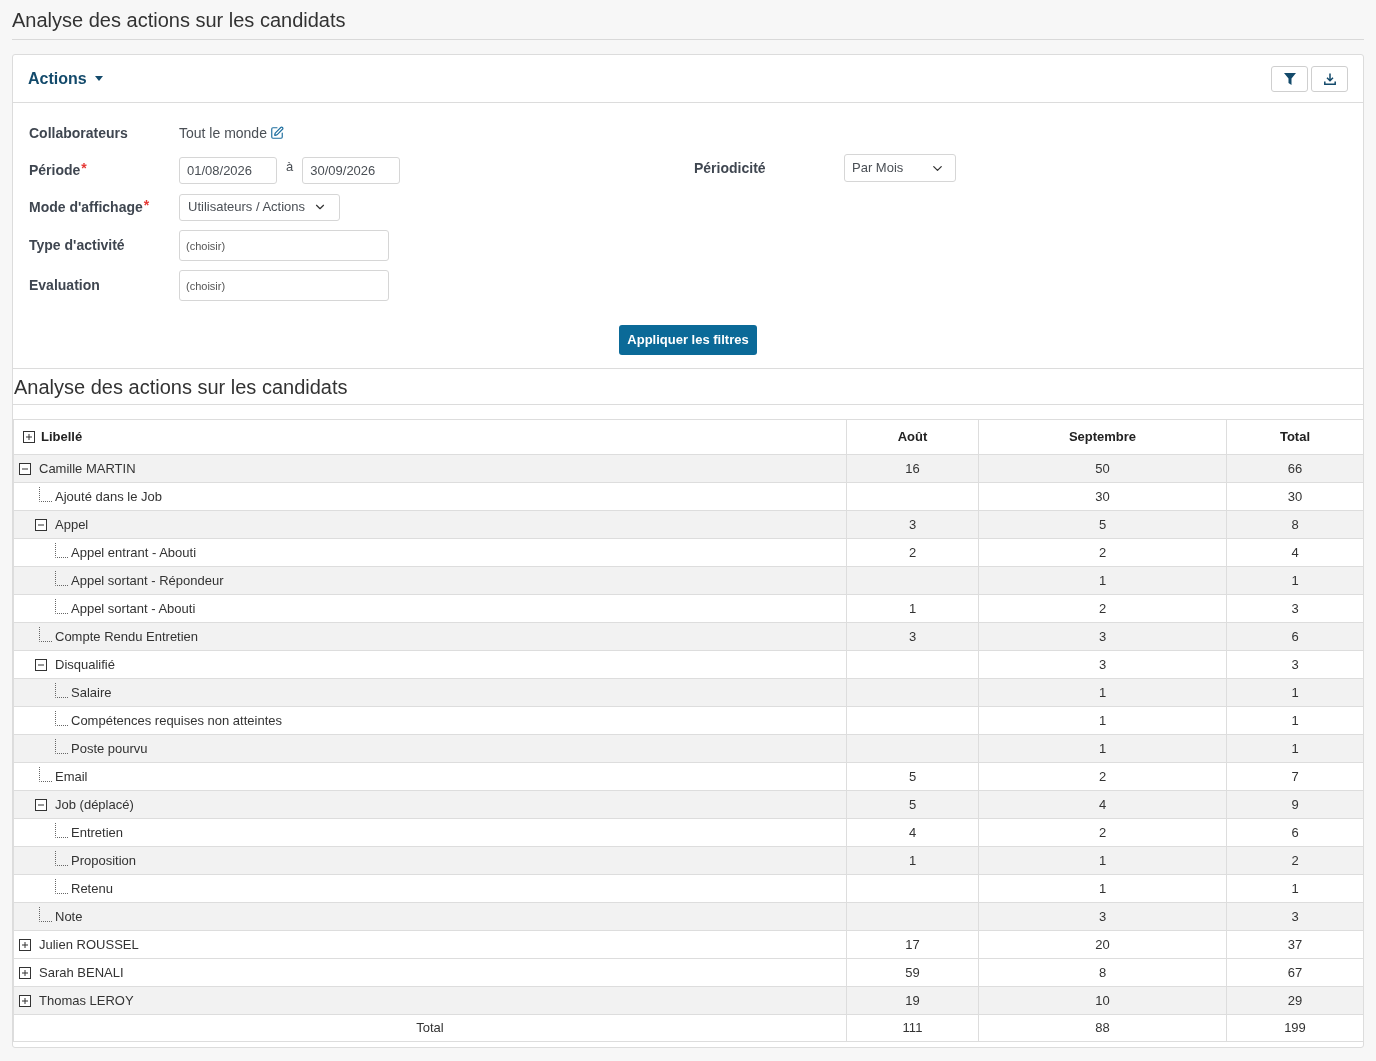 The image size is (1376, 1061). I want to click on filter-label: Périodicité, so click(730, 168).